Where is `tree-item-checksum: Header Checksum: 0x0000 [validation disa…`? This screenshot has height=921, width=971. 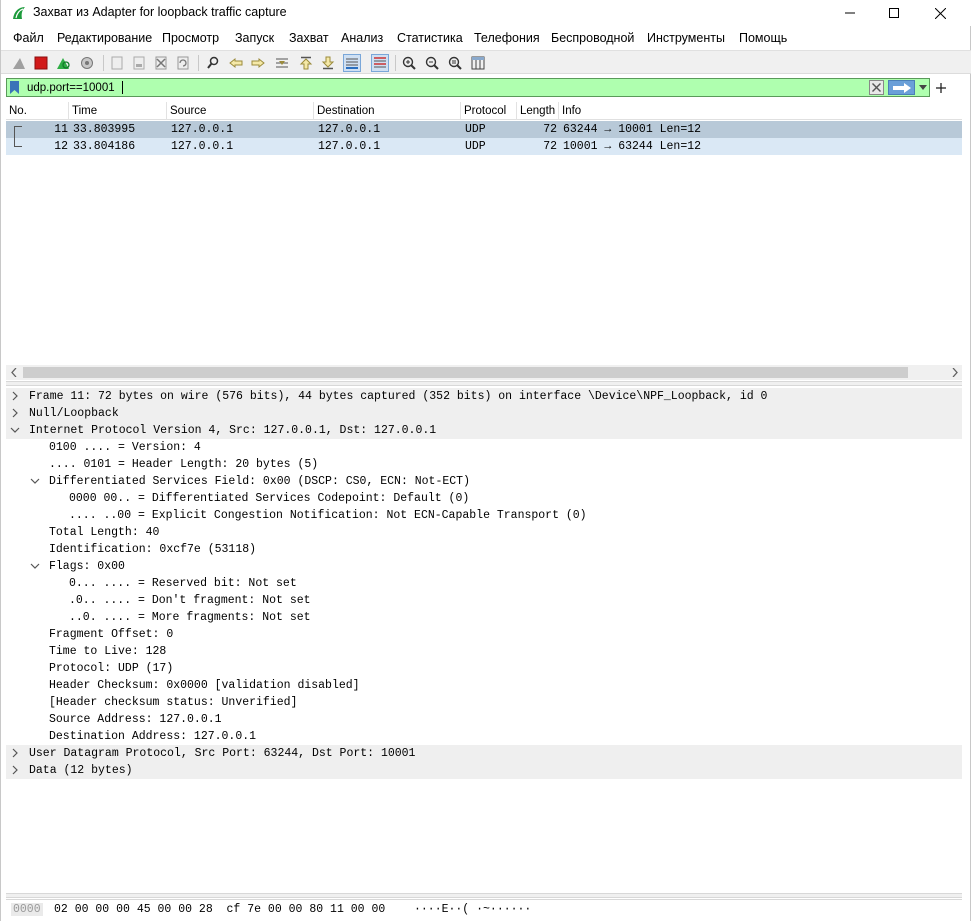
tree-item-checksum: Header Checksum: 0x0000 [validation disa… is located at coordinates (484, 685).